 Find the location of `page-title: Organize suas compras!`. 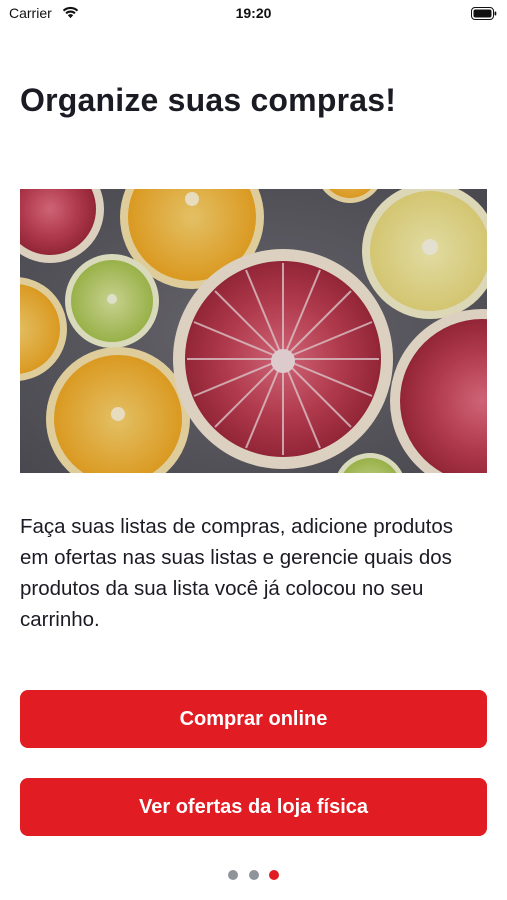

page-title: Organize suas compras! is located at coordinates (208, 100).